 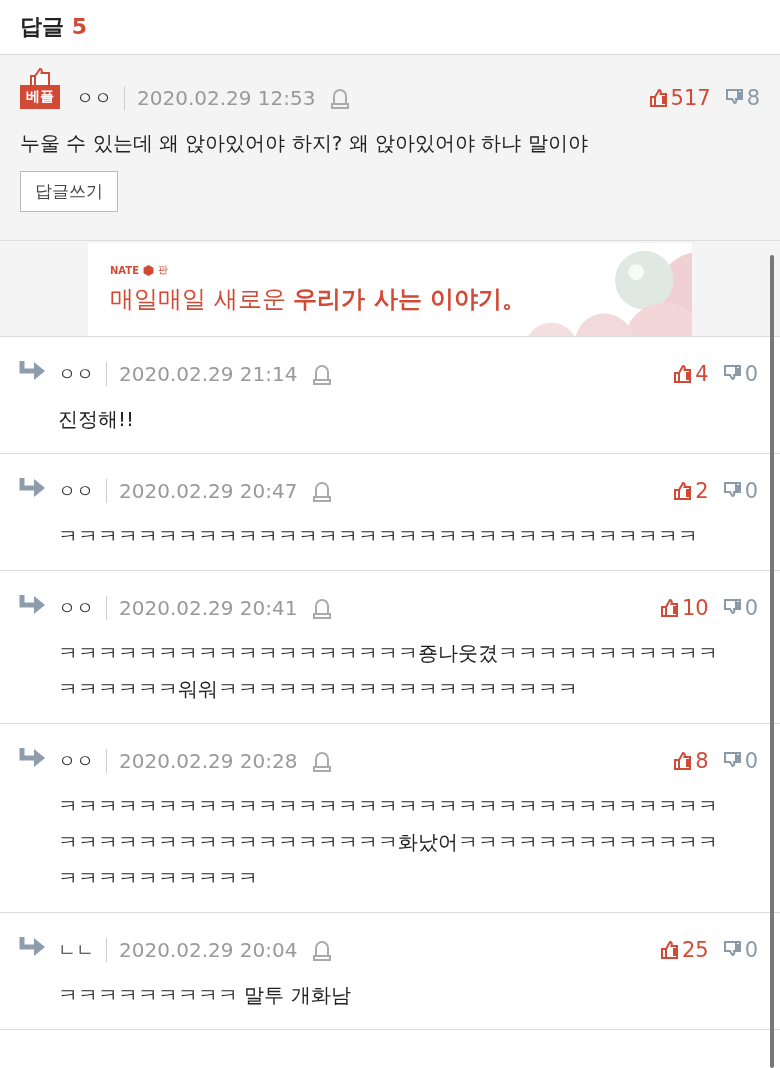 I want to click on upvote-count: 2, so click(x=702, y=491).